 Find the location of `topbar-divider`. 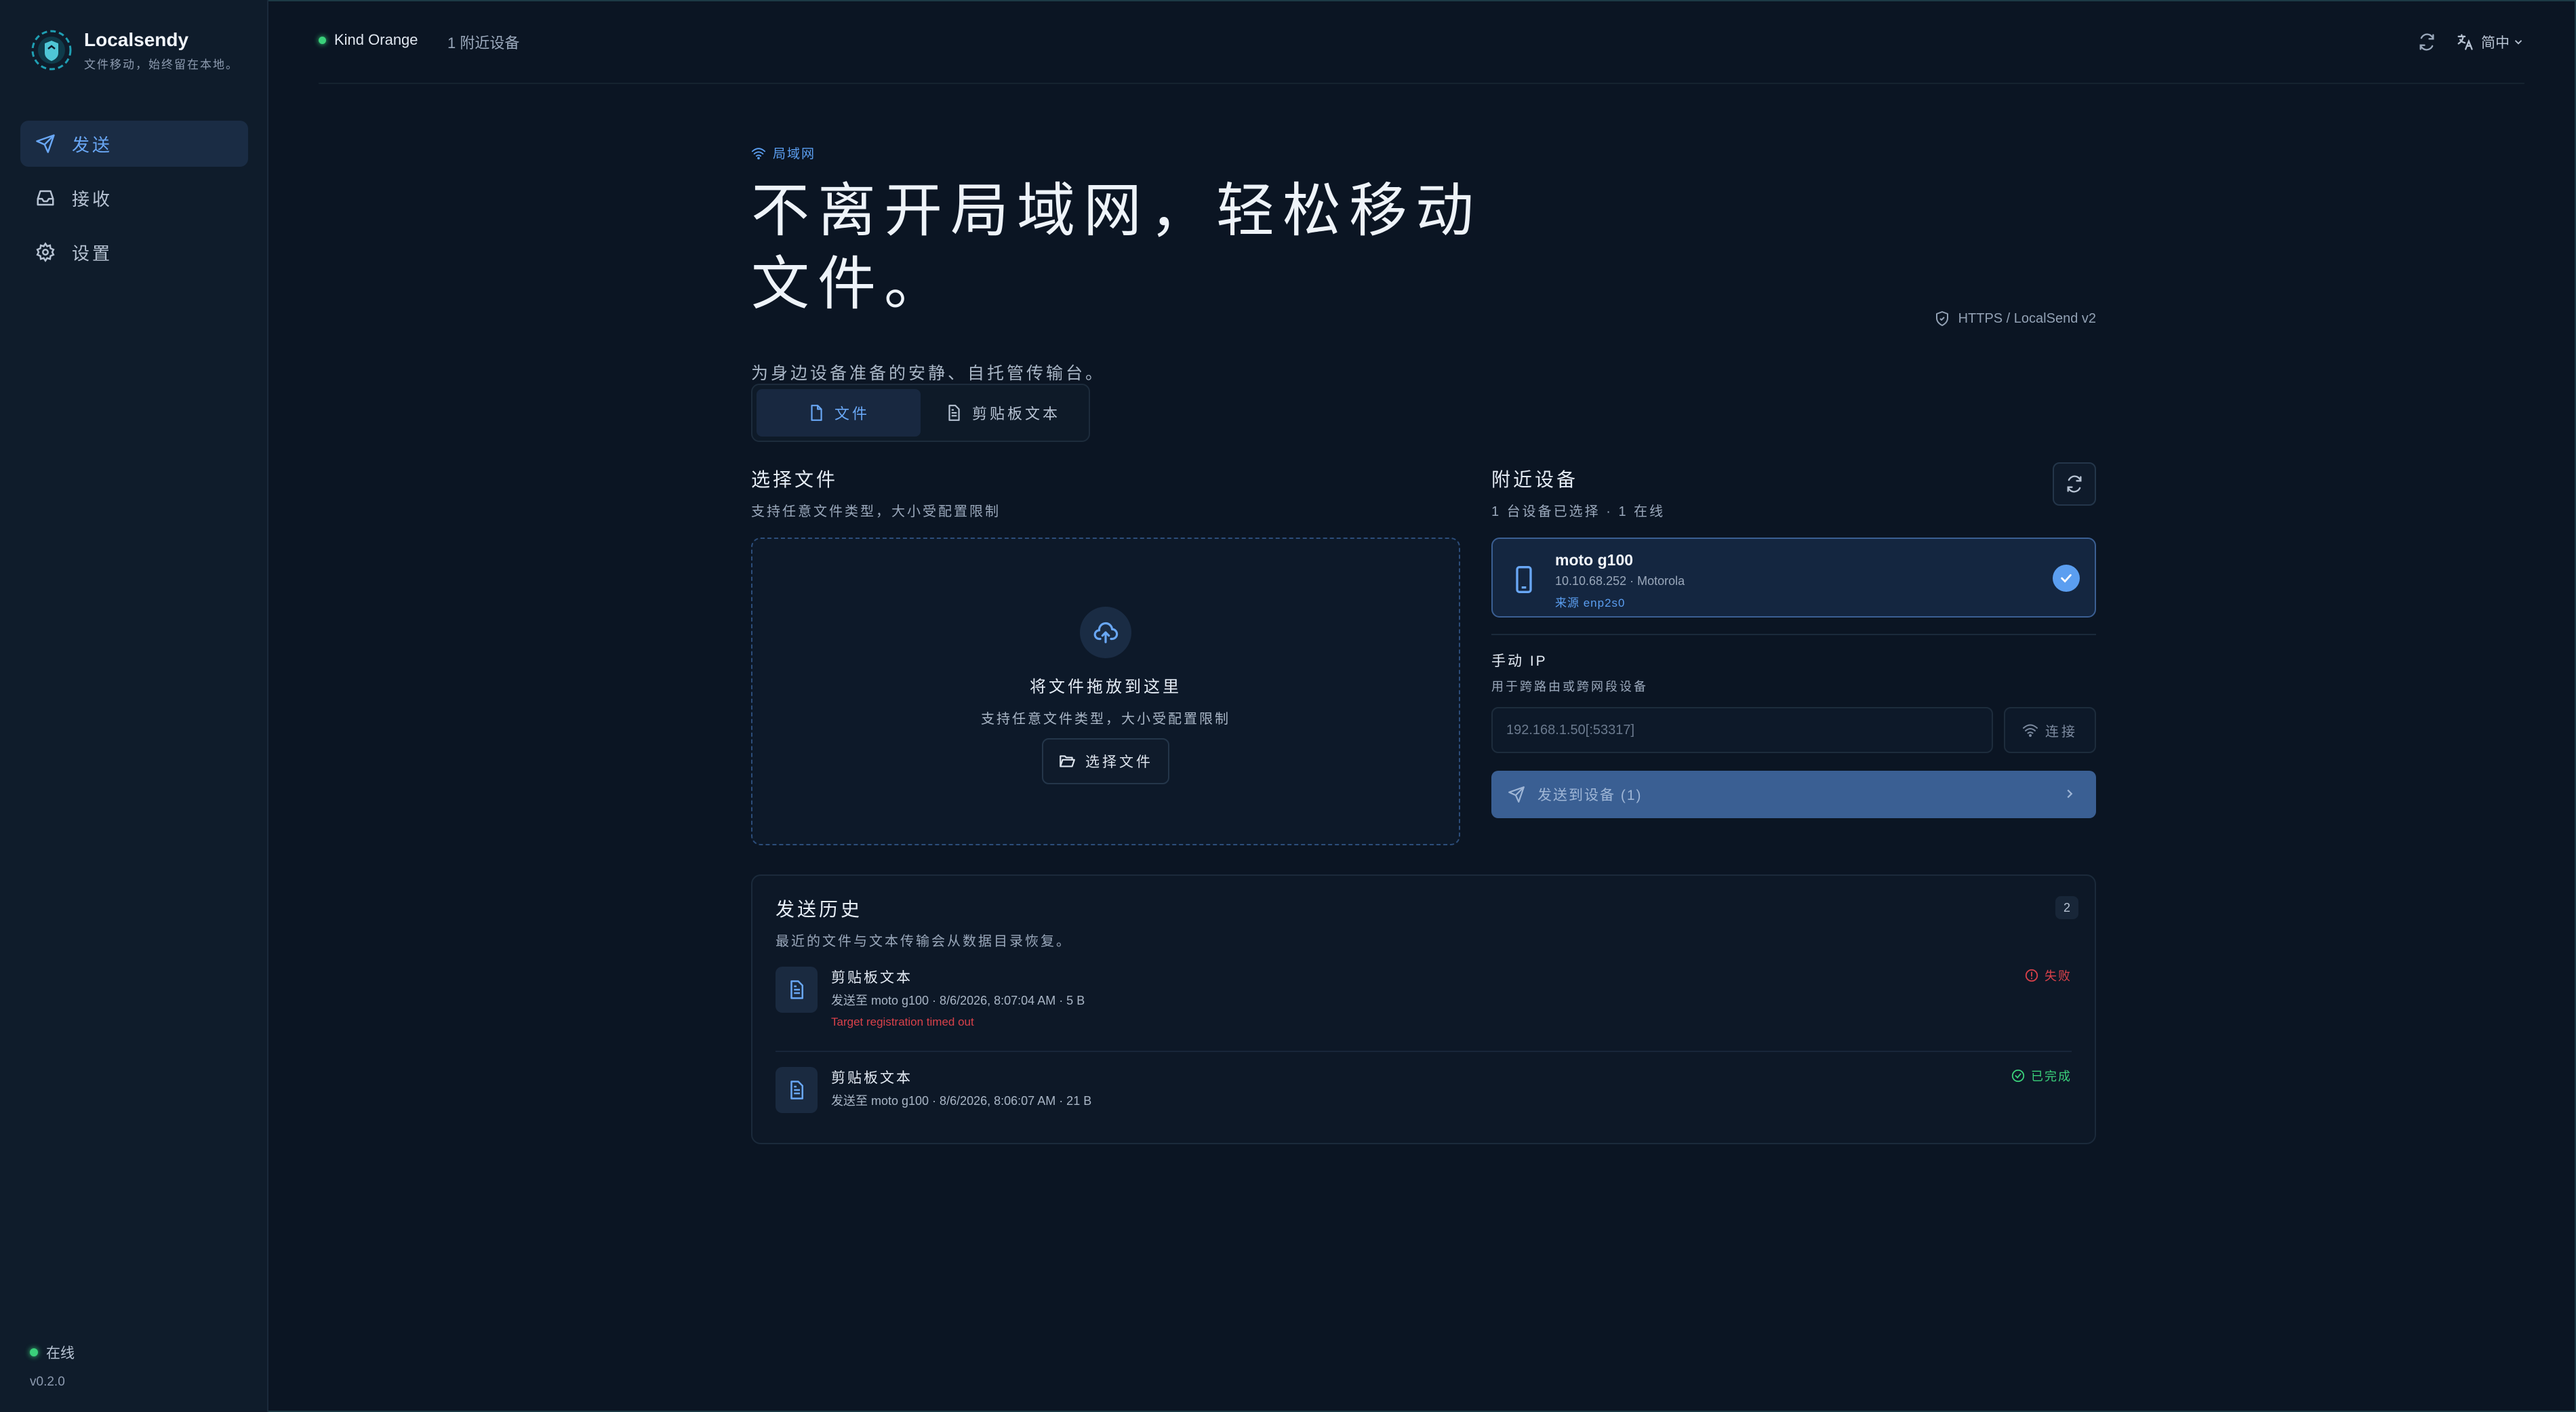

topbar-divider is located at coordinates (1421, 83).